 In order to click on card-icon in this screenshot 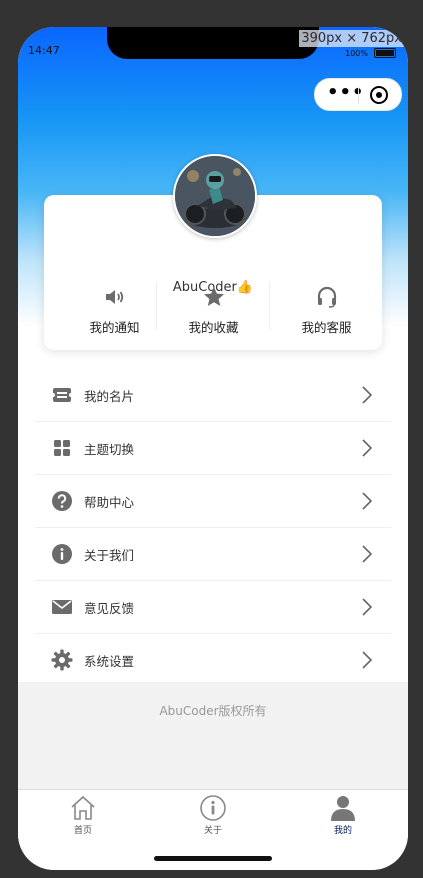, I will do `click(62, 395)`.